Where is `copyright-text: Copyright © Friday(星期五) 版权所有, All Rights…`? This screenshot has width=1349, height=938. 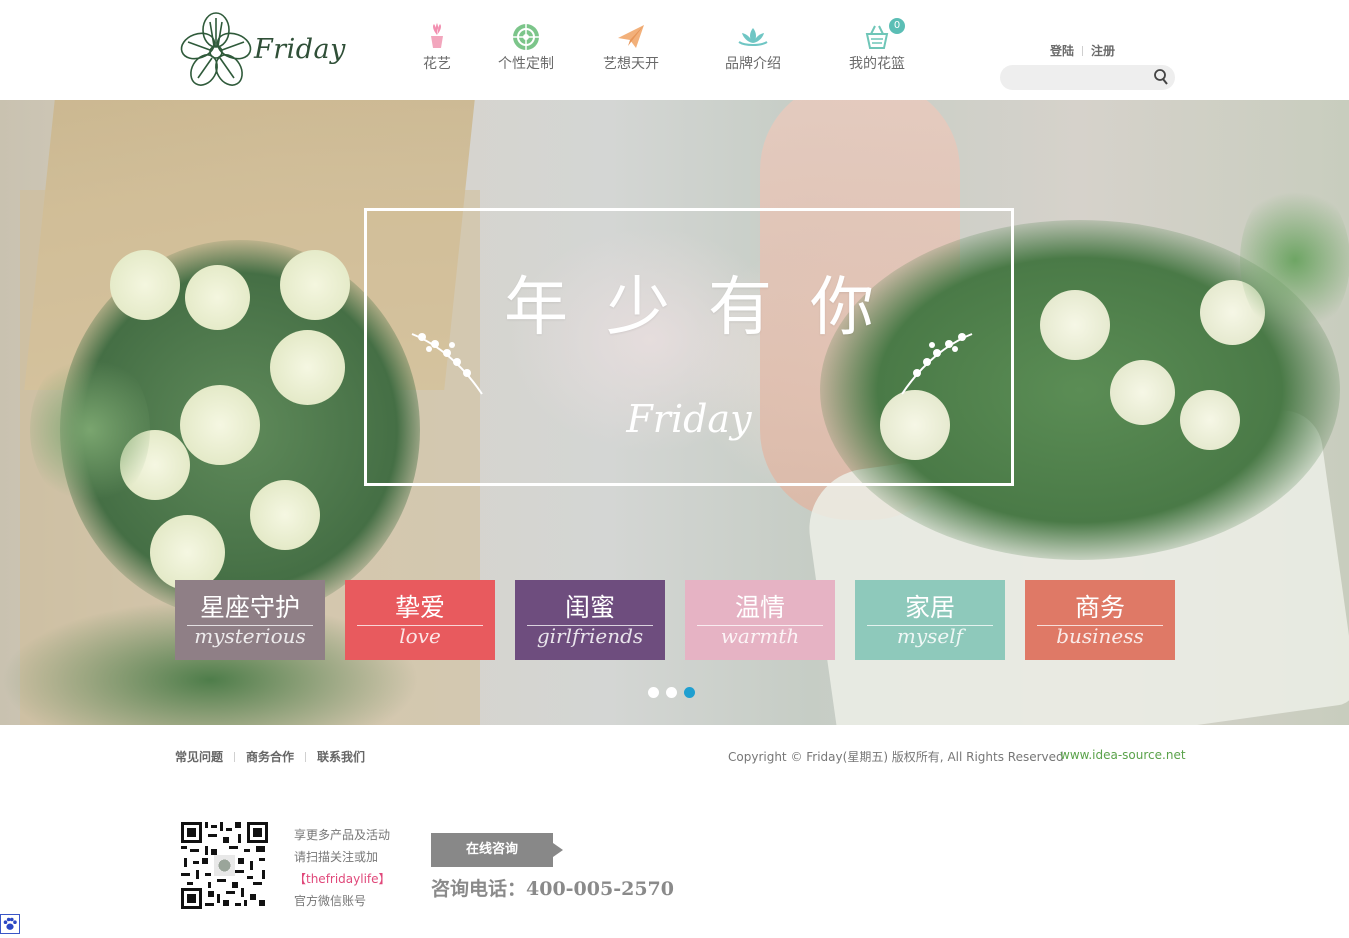
copyright-text: Copyright © Friday(星期五) 版权所有, All Rights… is located at coordinates (896, 757).